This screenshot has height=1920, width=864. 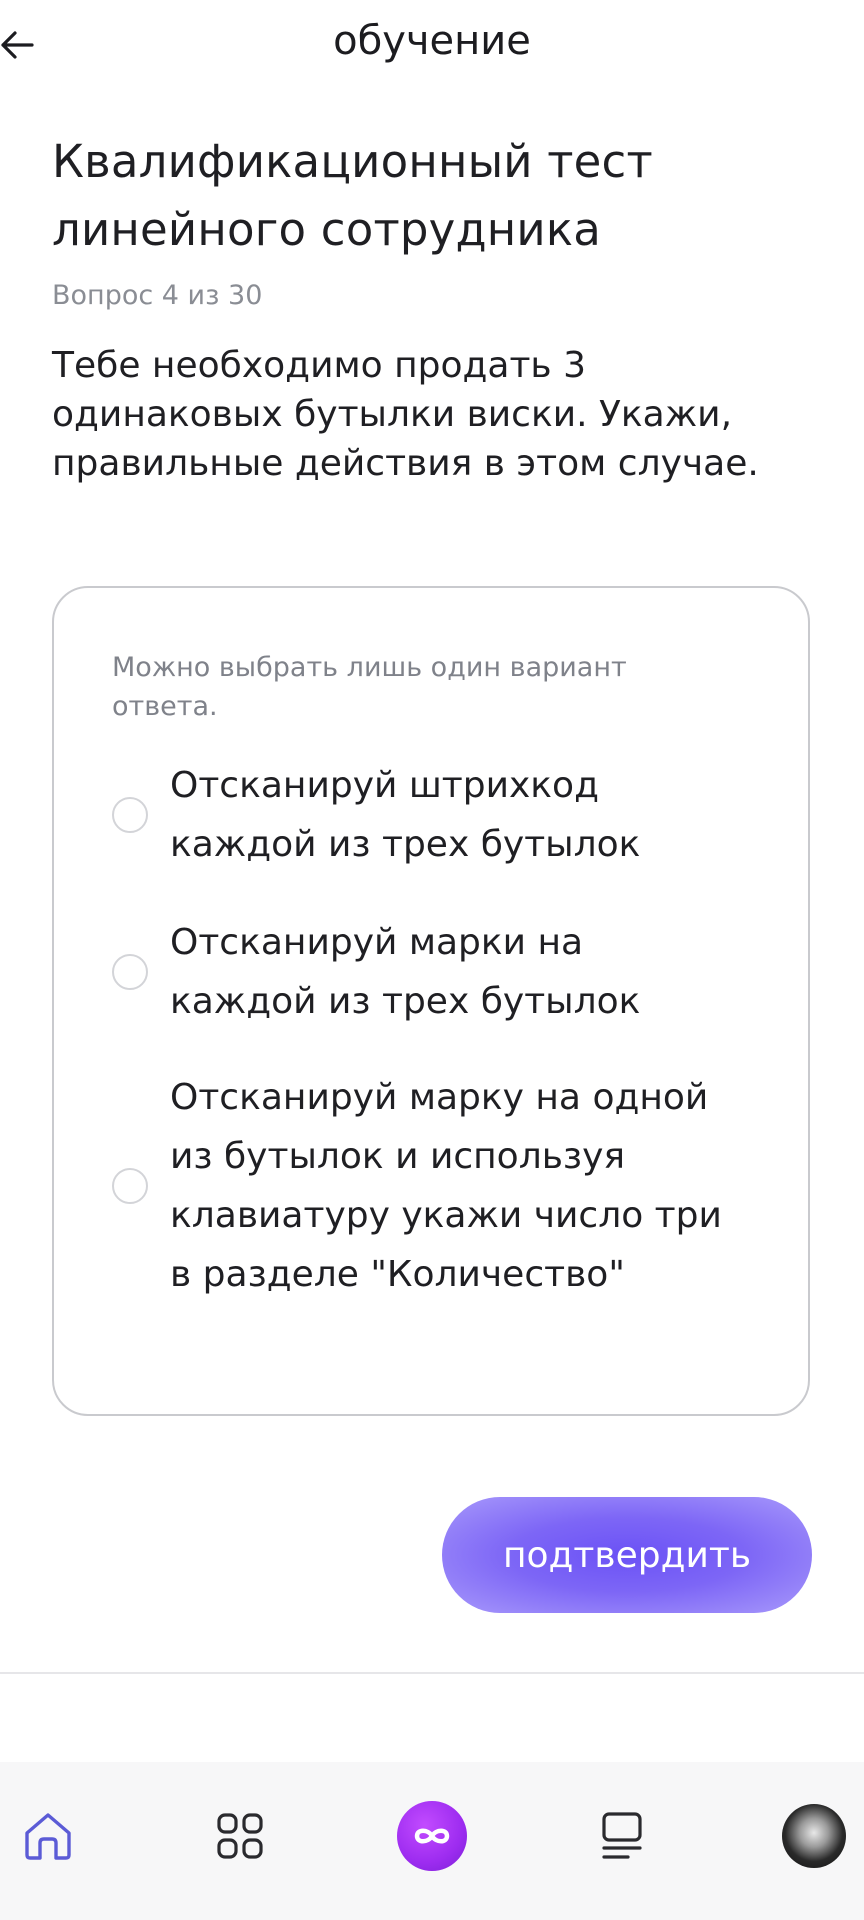 I want to click on question-progress: Вопрос 4 из 30, so click(x=157, y=295).